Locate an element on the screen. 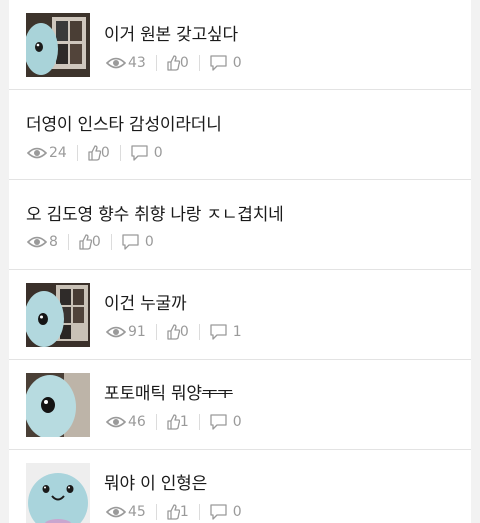 This screenshot has width=480, height=523. post-meta: 8 0 0 is located at coordinates (90, 242).